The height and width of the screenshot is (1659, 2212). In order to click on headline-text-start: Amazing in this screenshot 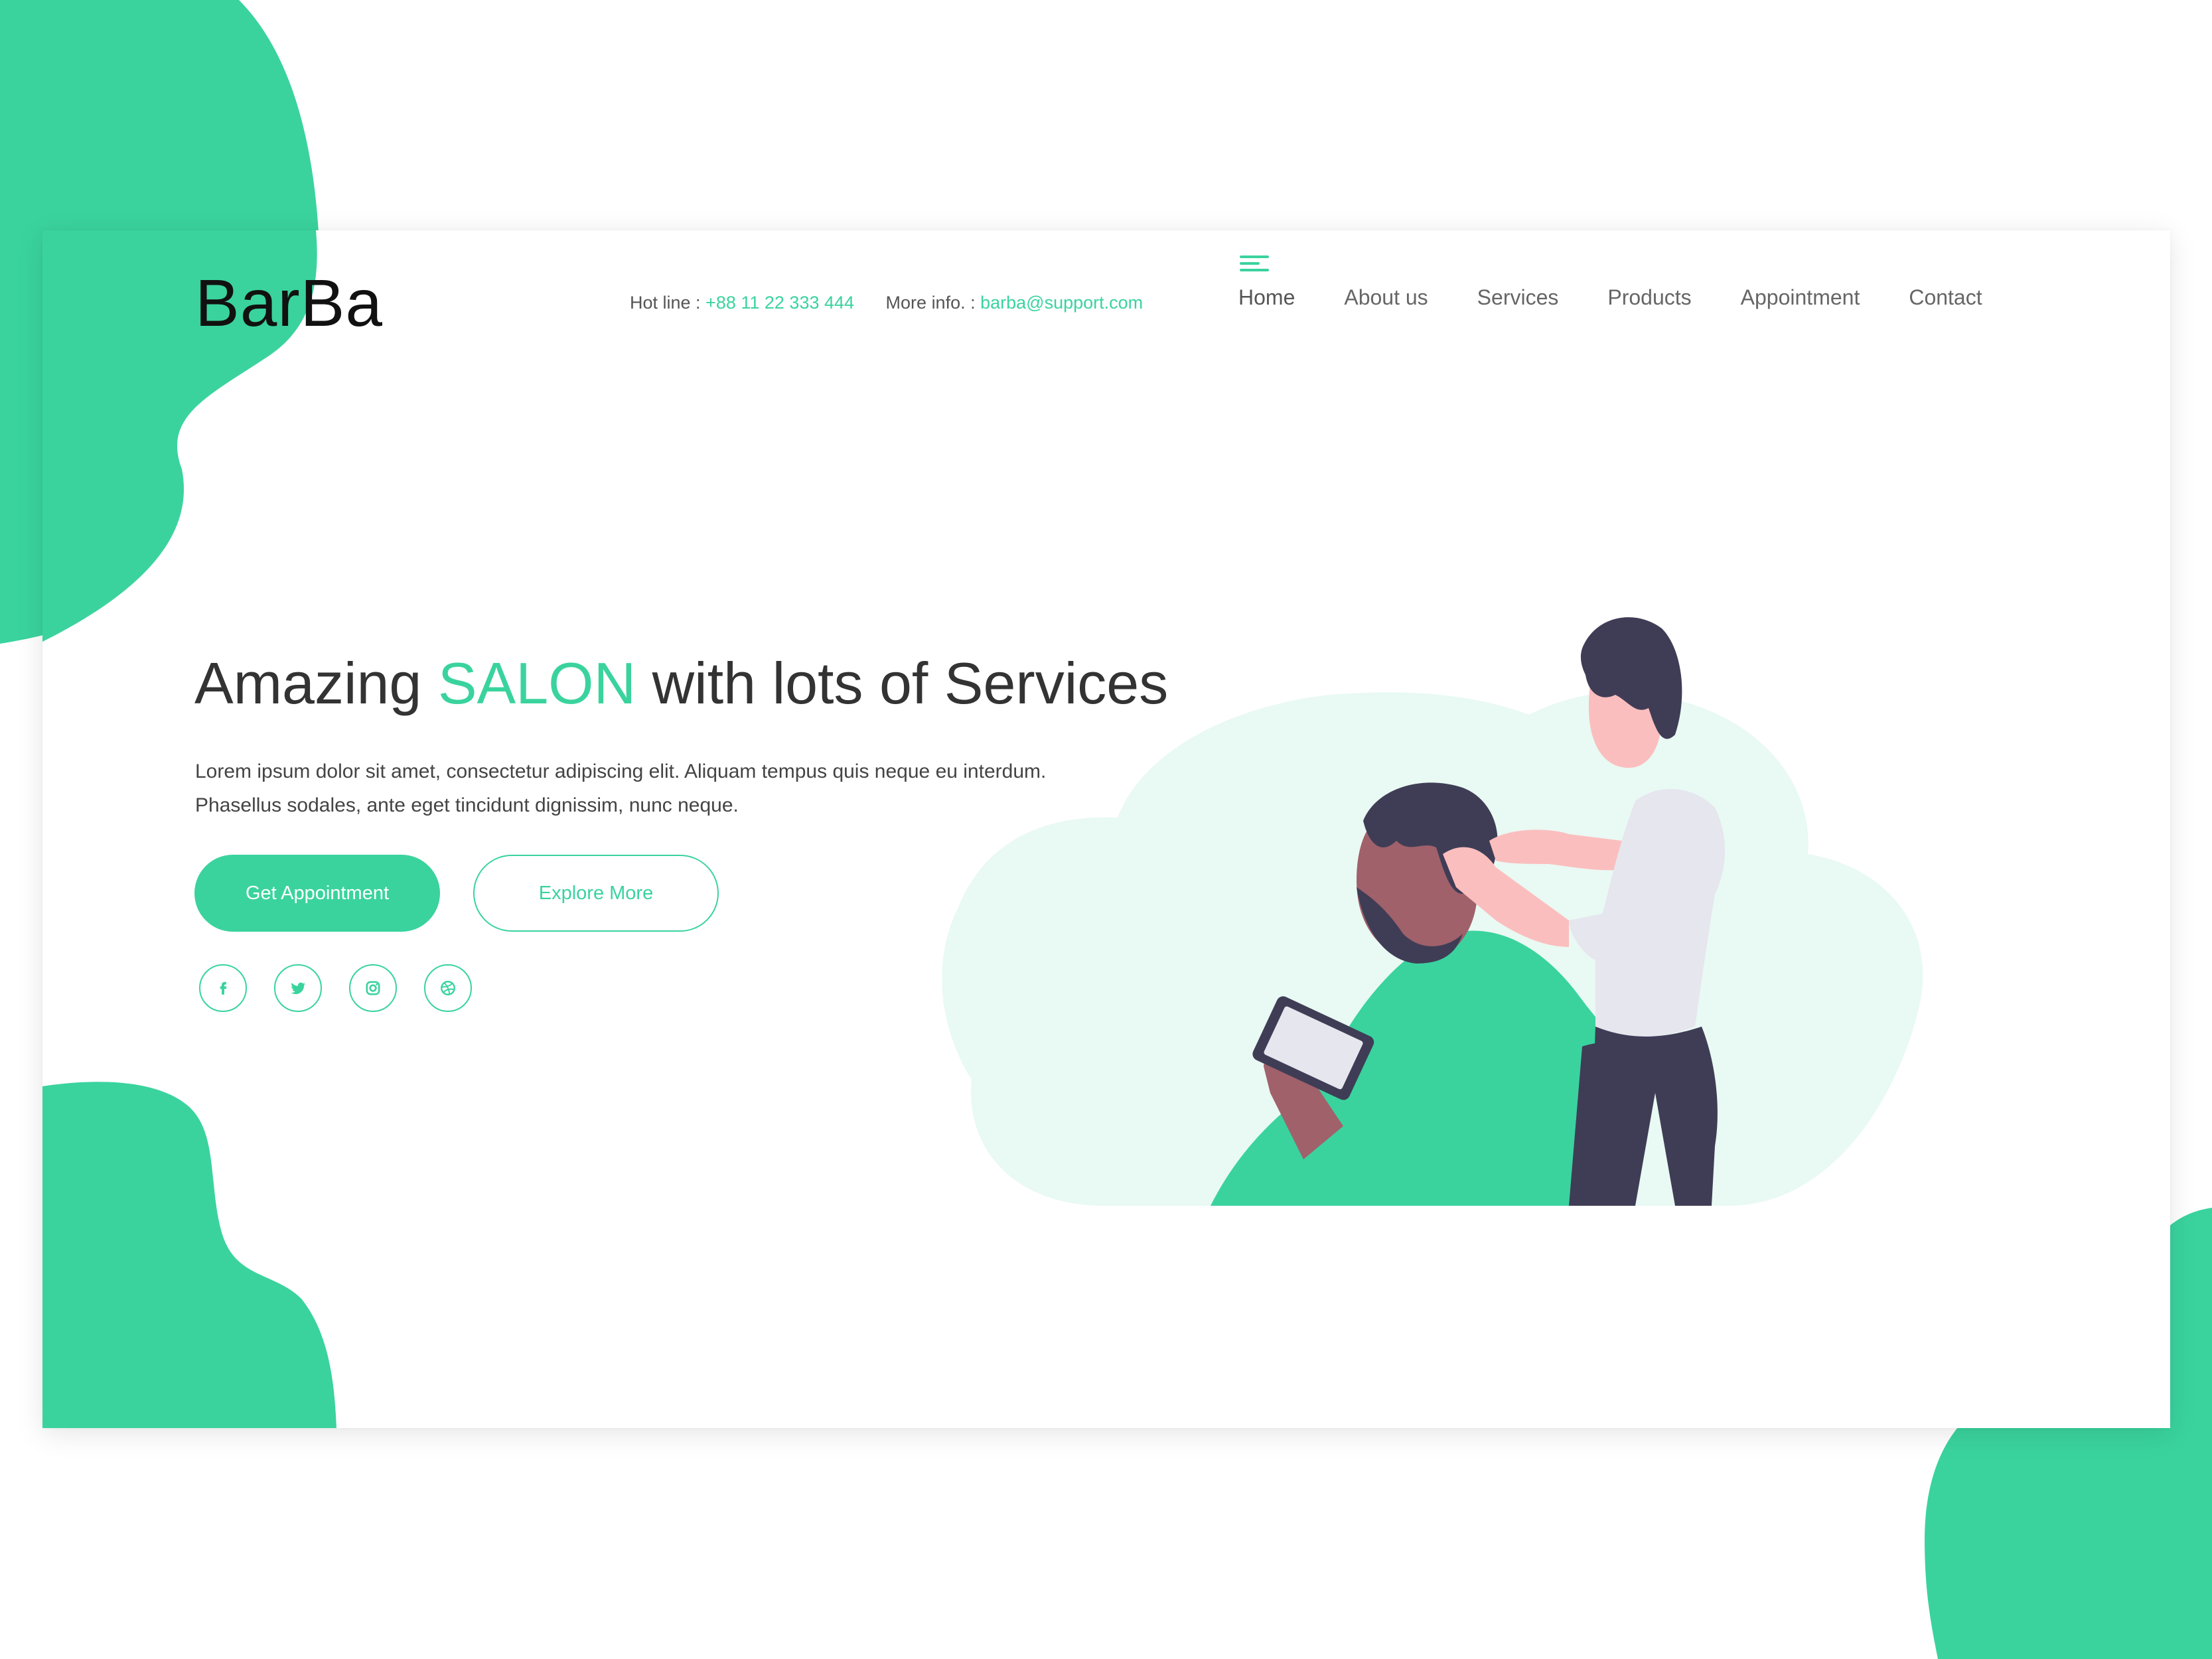, I will do `click(316, 683)`.